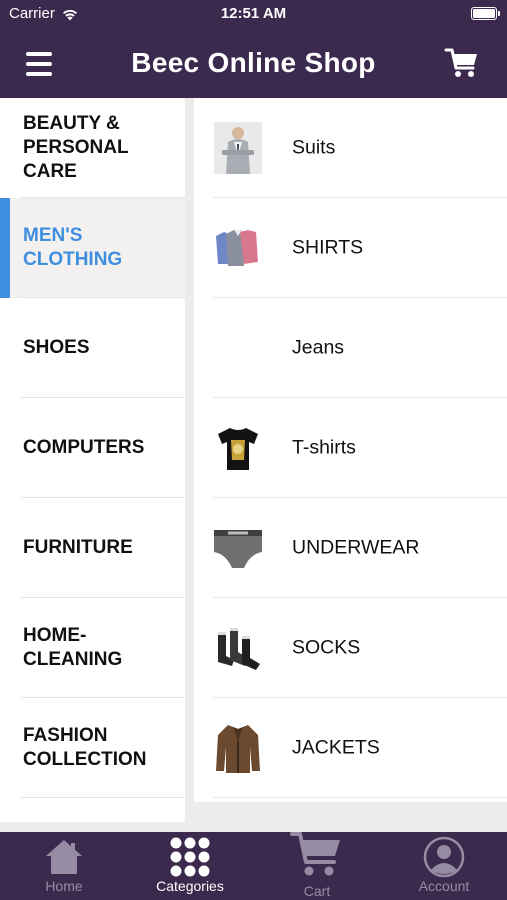 The height and width of the screenshot is (900, 507). I want to click on suit-thumbnail, so click(238, 148).